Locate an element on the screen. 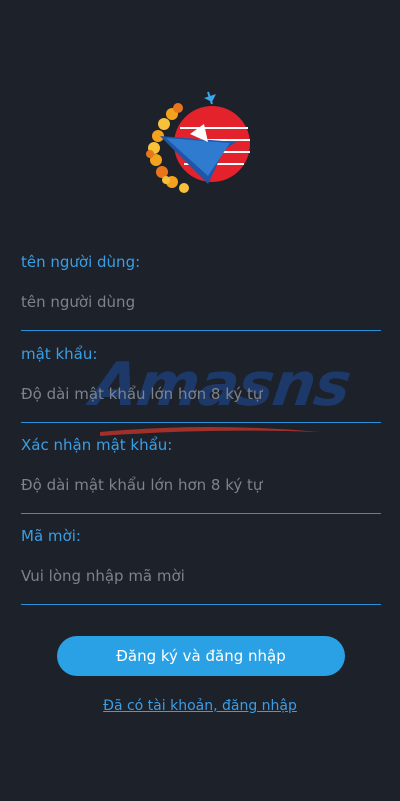 The image size is (400, 801). invite-code-input is located at coordinates (201, 583).